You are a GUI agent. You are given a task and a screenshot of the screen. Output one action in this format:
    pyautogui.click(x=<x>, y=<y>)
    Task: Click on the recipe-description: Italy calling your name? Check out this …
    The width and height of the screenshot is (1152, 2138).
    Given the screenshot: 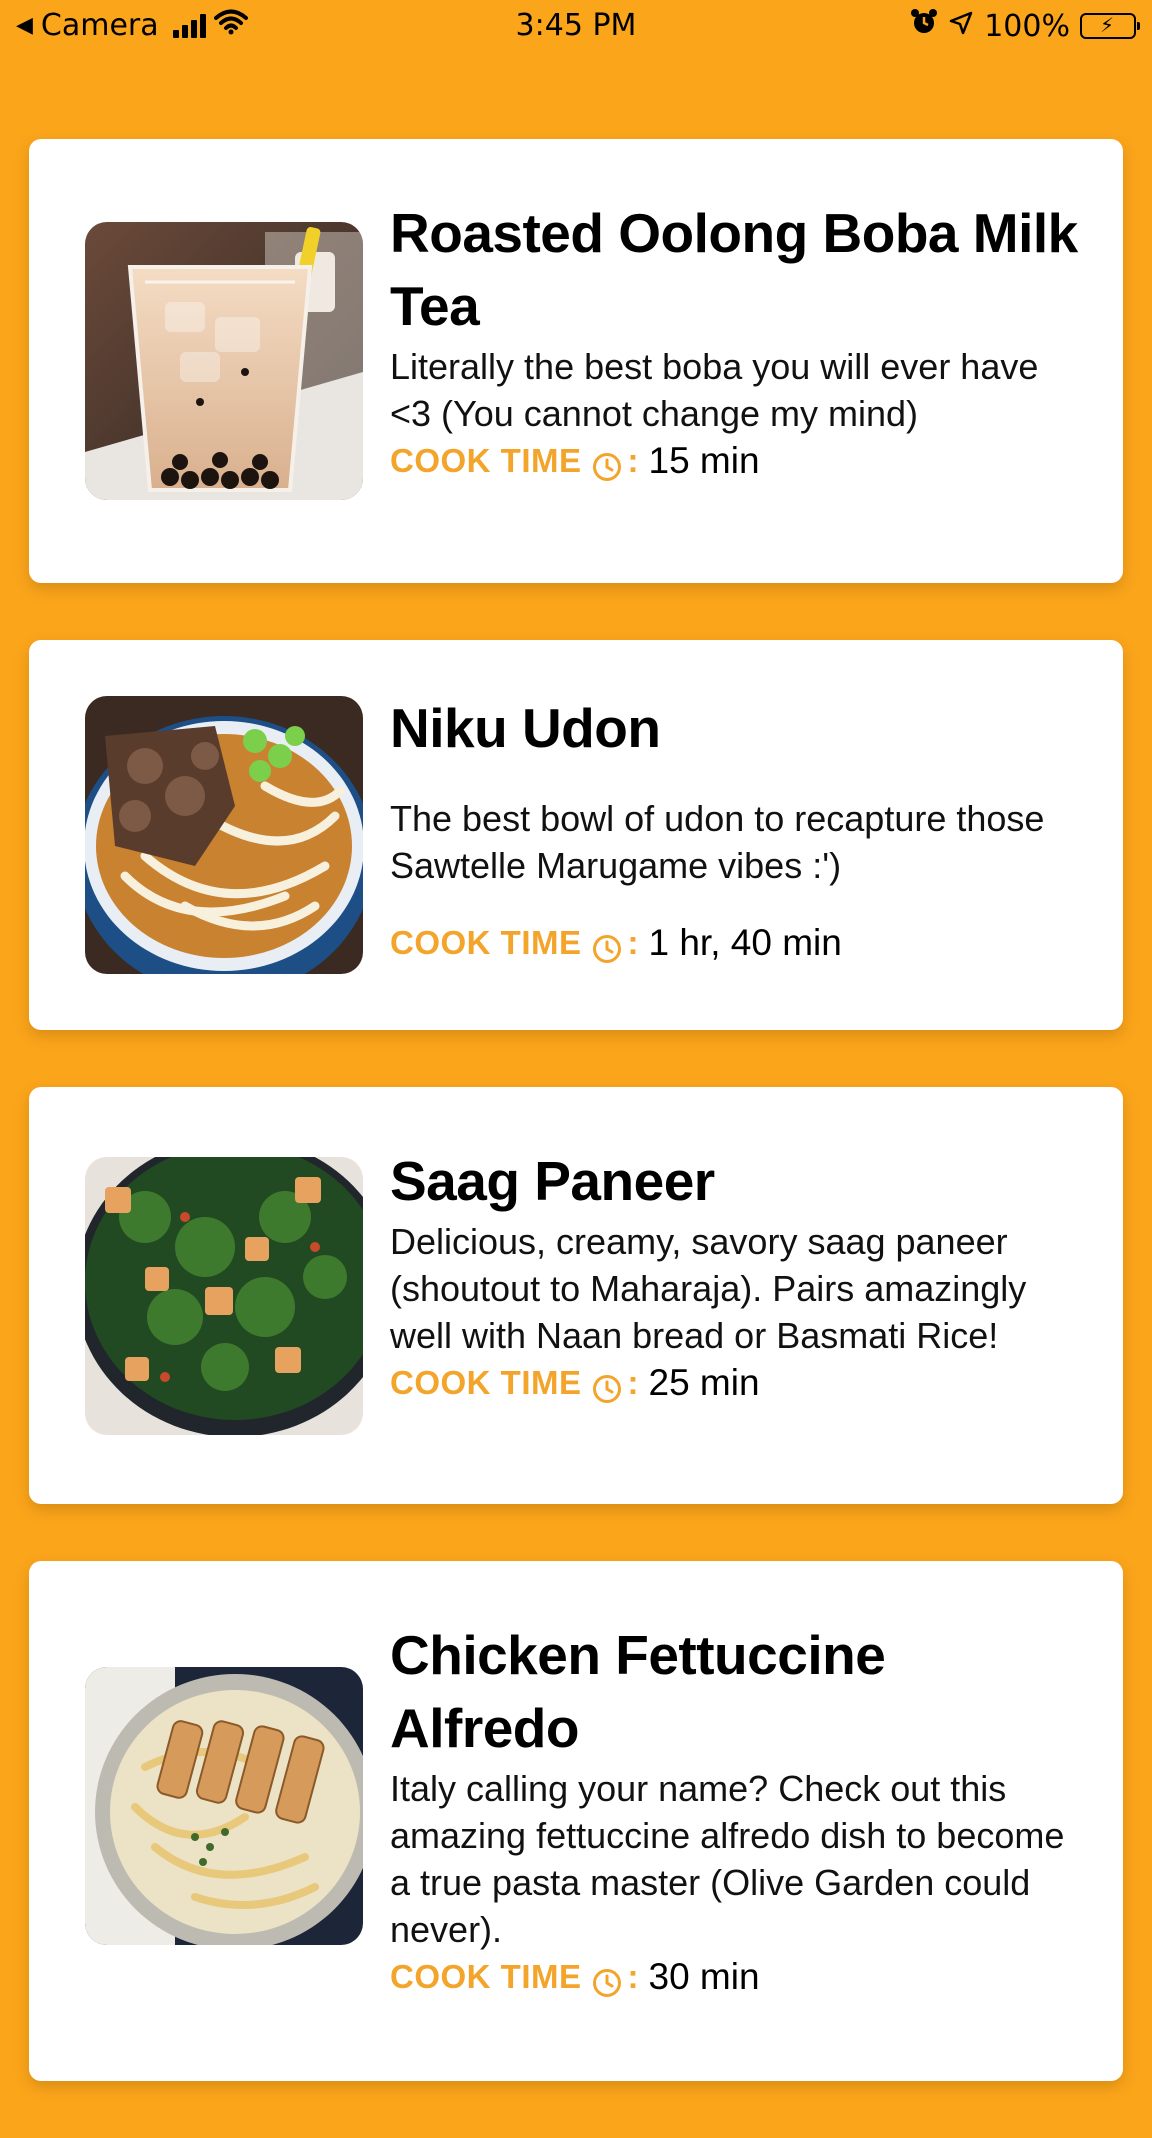 What is the action you would take?
    pyautogui.click(x=727, y=1859)
    